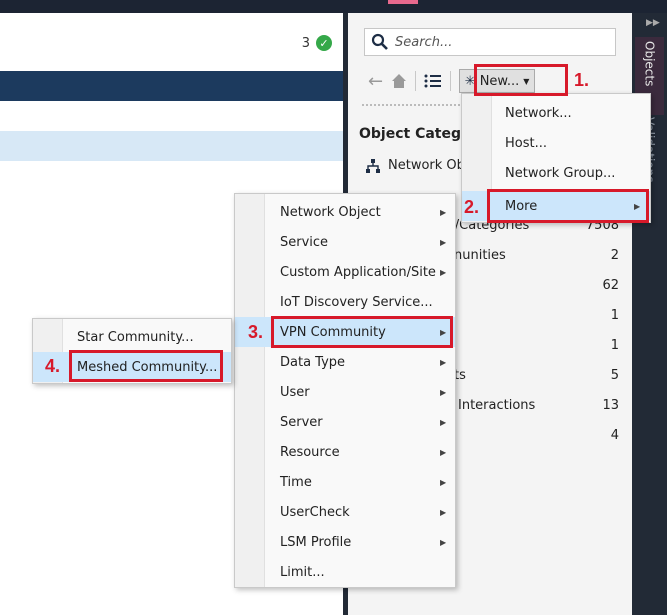 This screenshot has width=667, height=615. What do you see at coordinates (296, 482) in the screenshot?
I see `menu-item-label: Time` at bounding box center [296, 482].